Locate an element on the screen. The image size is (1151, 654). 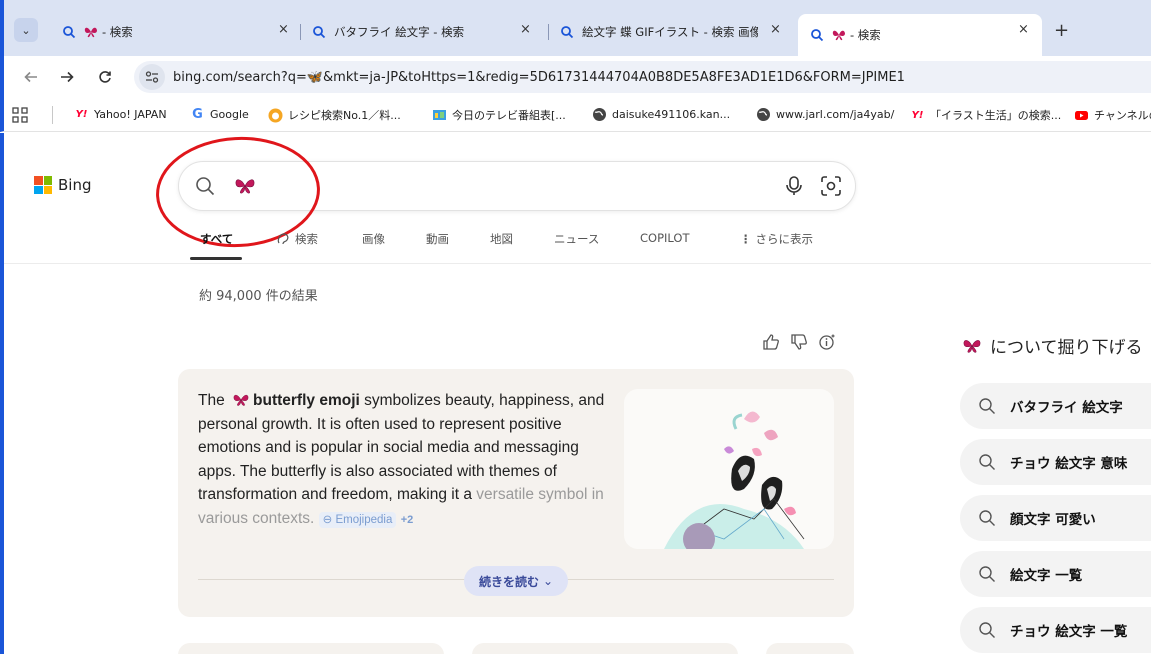
related-search-item: チョウ 絵文字 意味 is located at coordinates (1055, 462).